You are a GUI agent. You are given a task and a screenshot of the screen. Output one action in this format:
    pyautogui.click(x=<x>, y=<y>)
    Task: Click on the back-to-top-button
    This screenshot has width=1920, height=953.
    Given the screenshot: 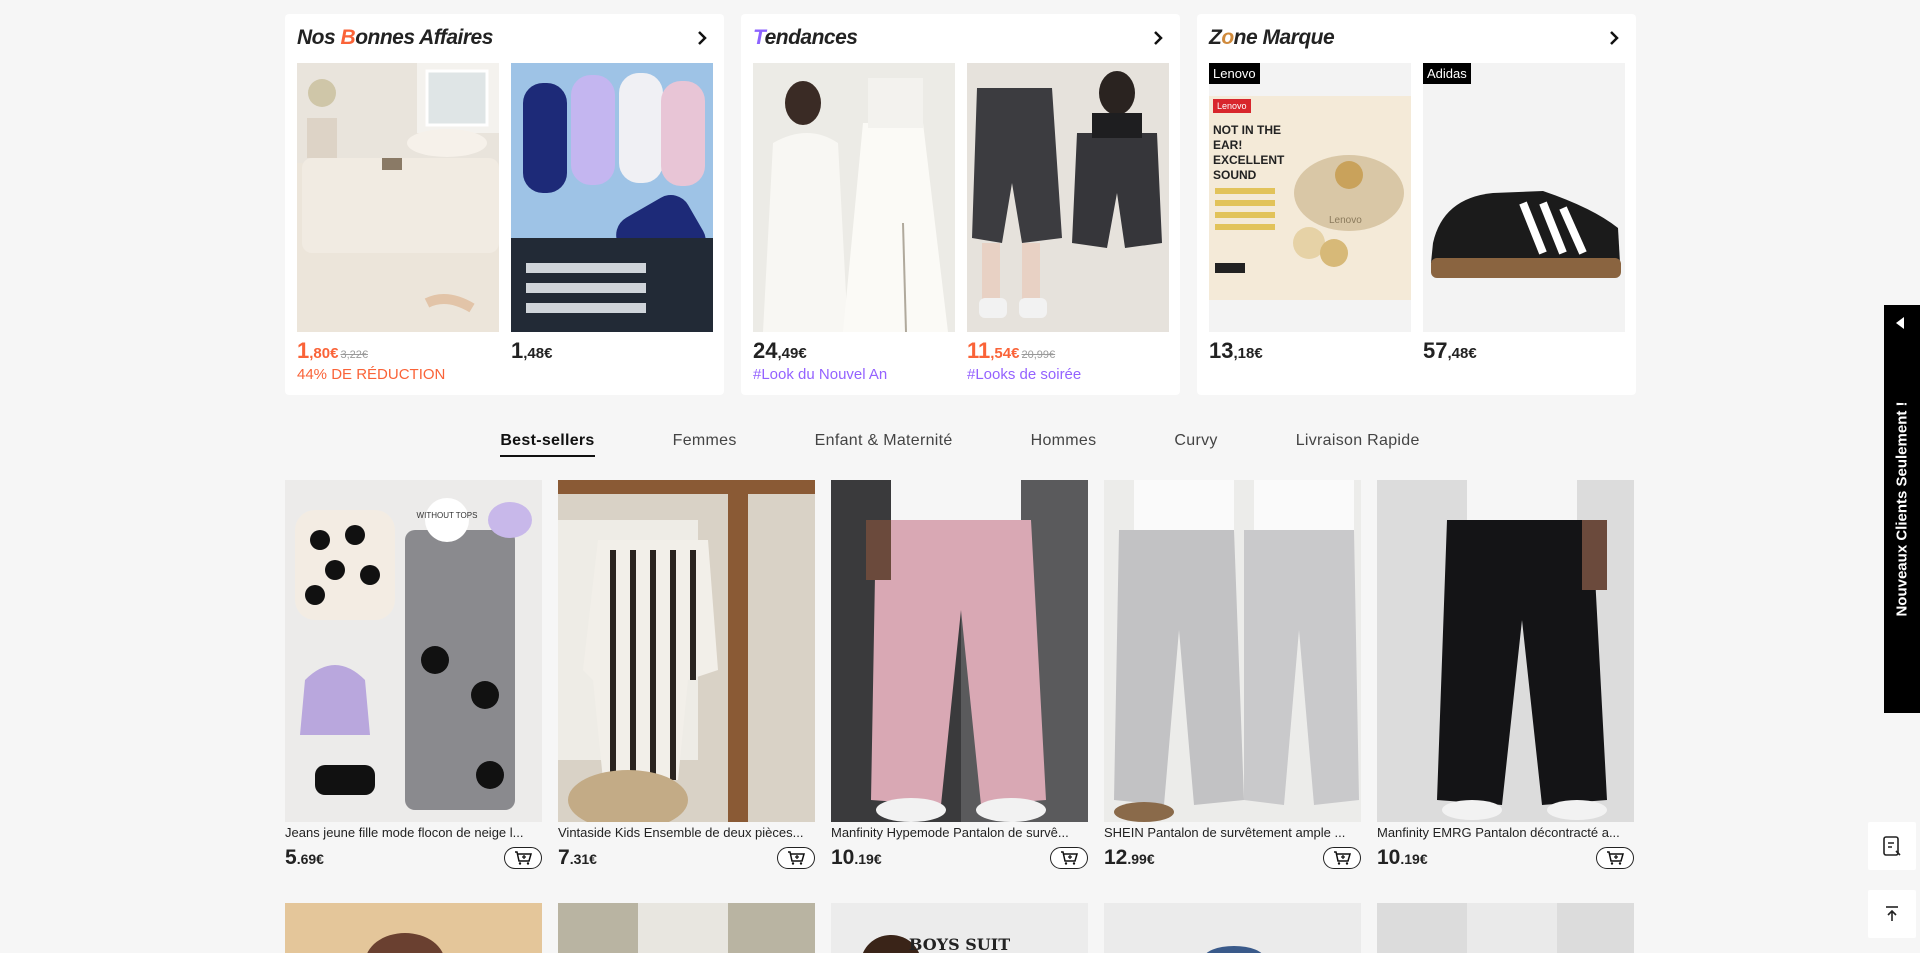 What is the action you would take?
    pyautogui.click(x=1892, y=914)
    